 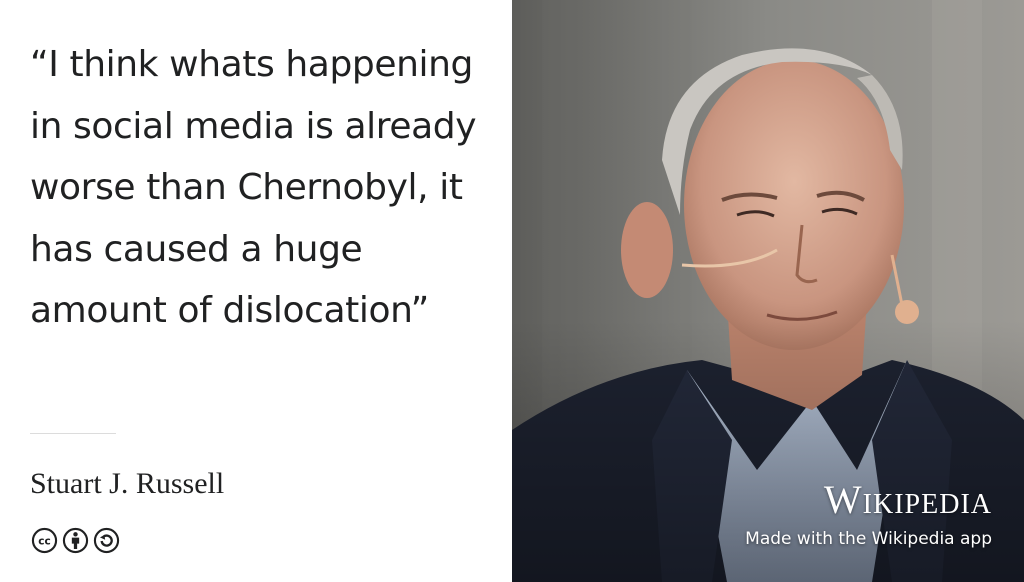 I want to click on divider, so click(x=73, y=433).